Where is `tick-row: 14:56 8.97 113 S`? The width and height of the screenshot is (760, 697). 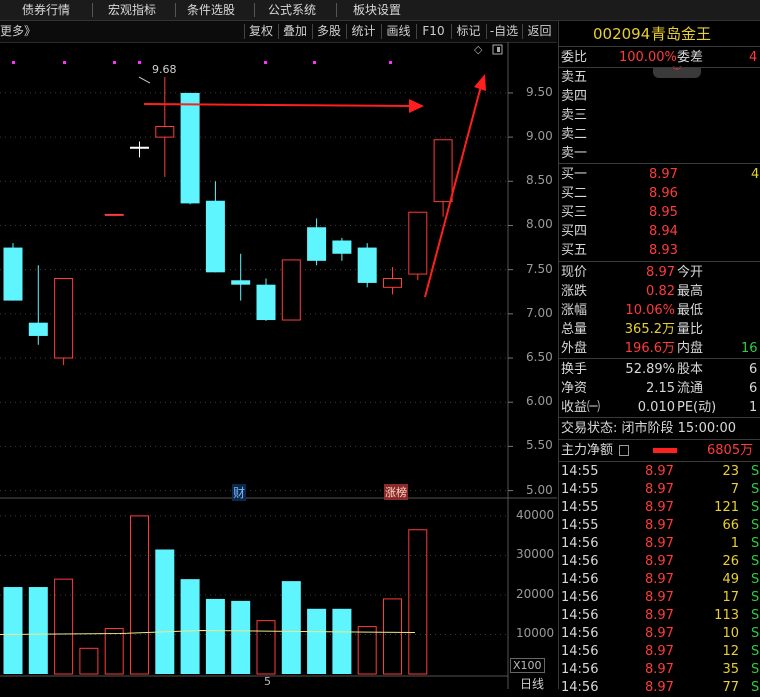
tick-row: 14:56 8.97 113 S is located at coordinates (659, 616).